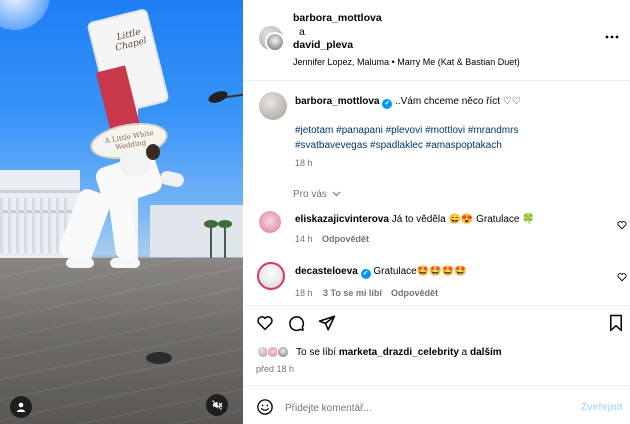 The image size is (630, 424). Describe the element at coordinates (425, 408) in the screenshot. I see `comment-input` at that location.